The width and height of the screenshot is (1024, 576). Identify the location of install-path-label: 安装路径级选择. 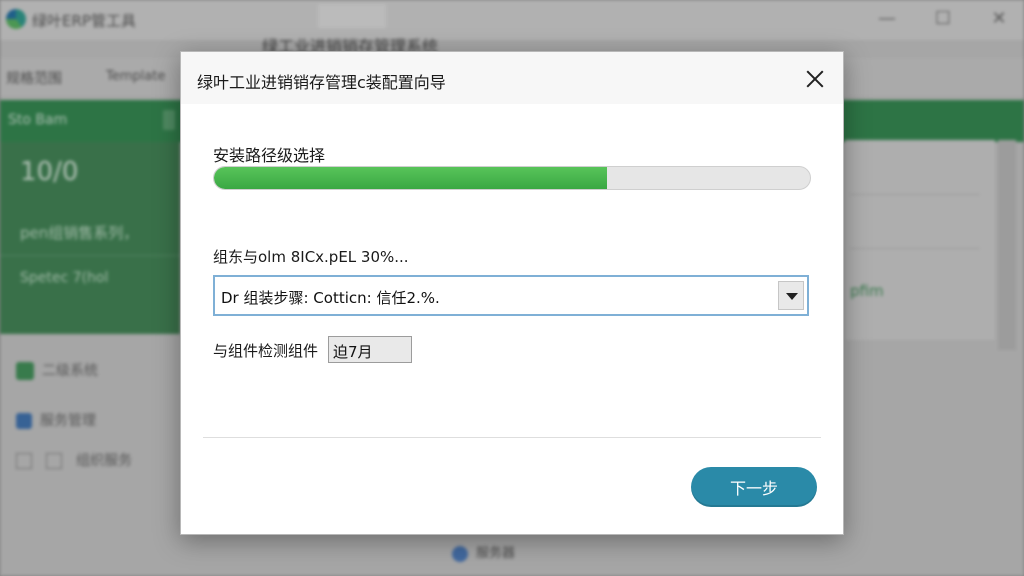
(269, 155).